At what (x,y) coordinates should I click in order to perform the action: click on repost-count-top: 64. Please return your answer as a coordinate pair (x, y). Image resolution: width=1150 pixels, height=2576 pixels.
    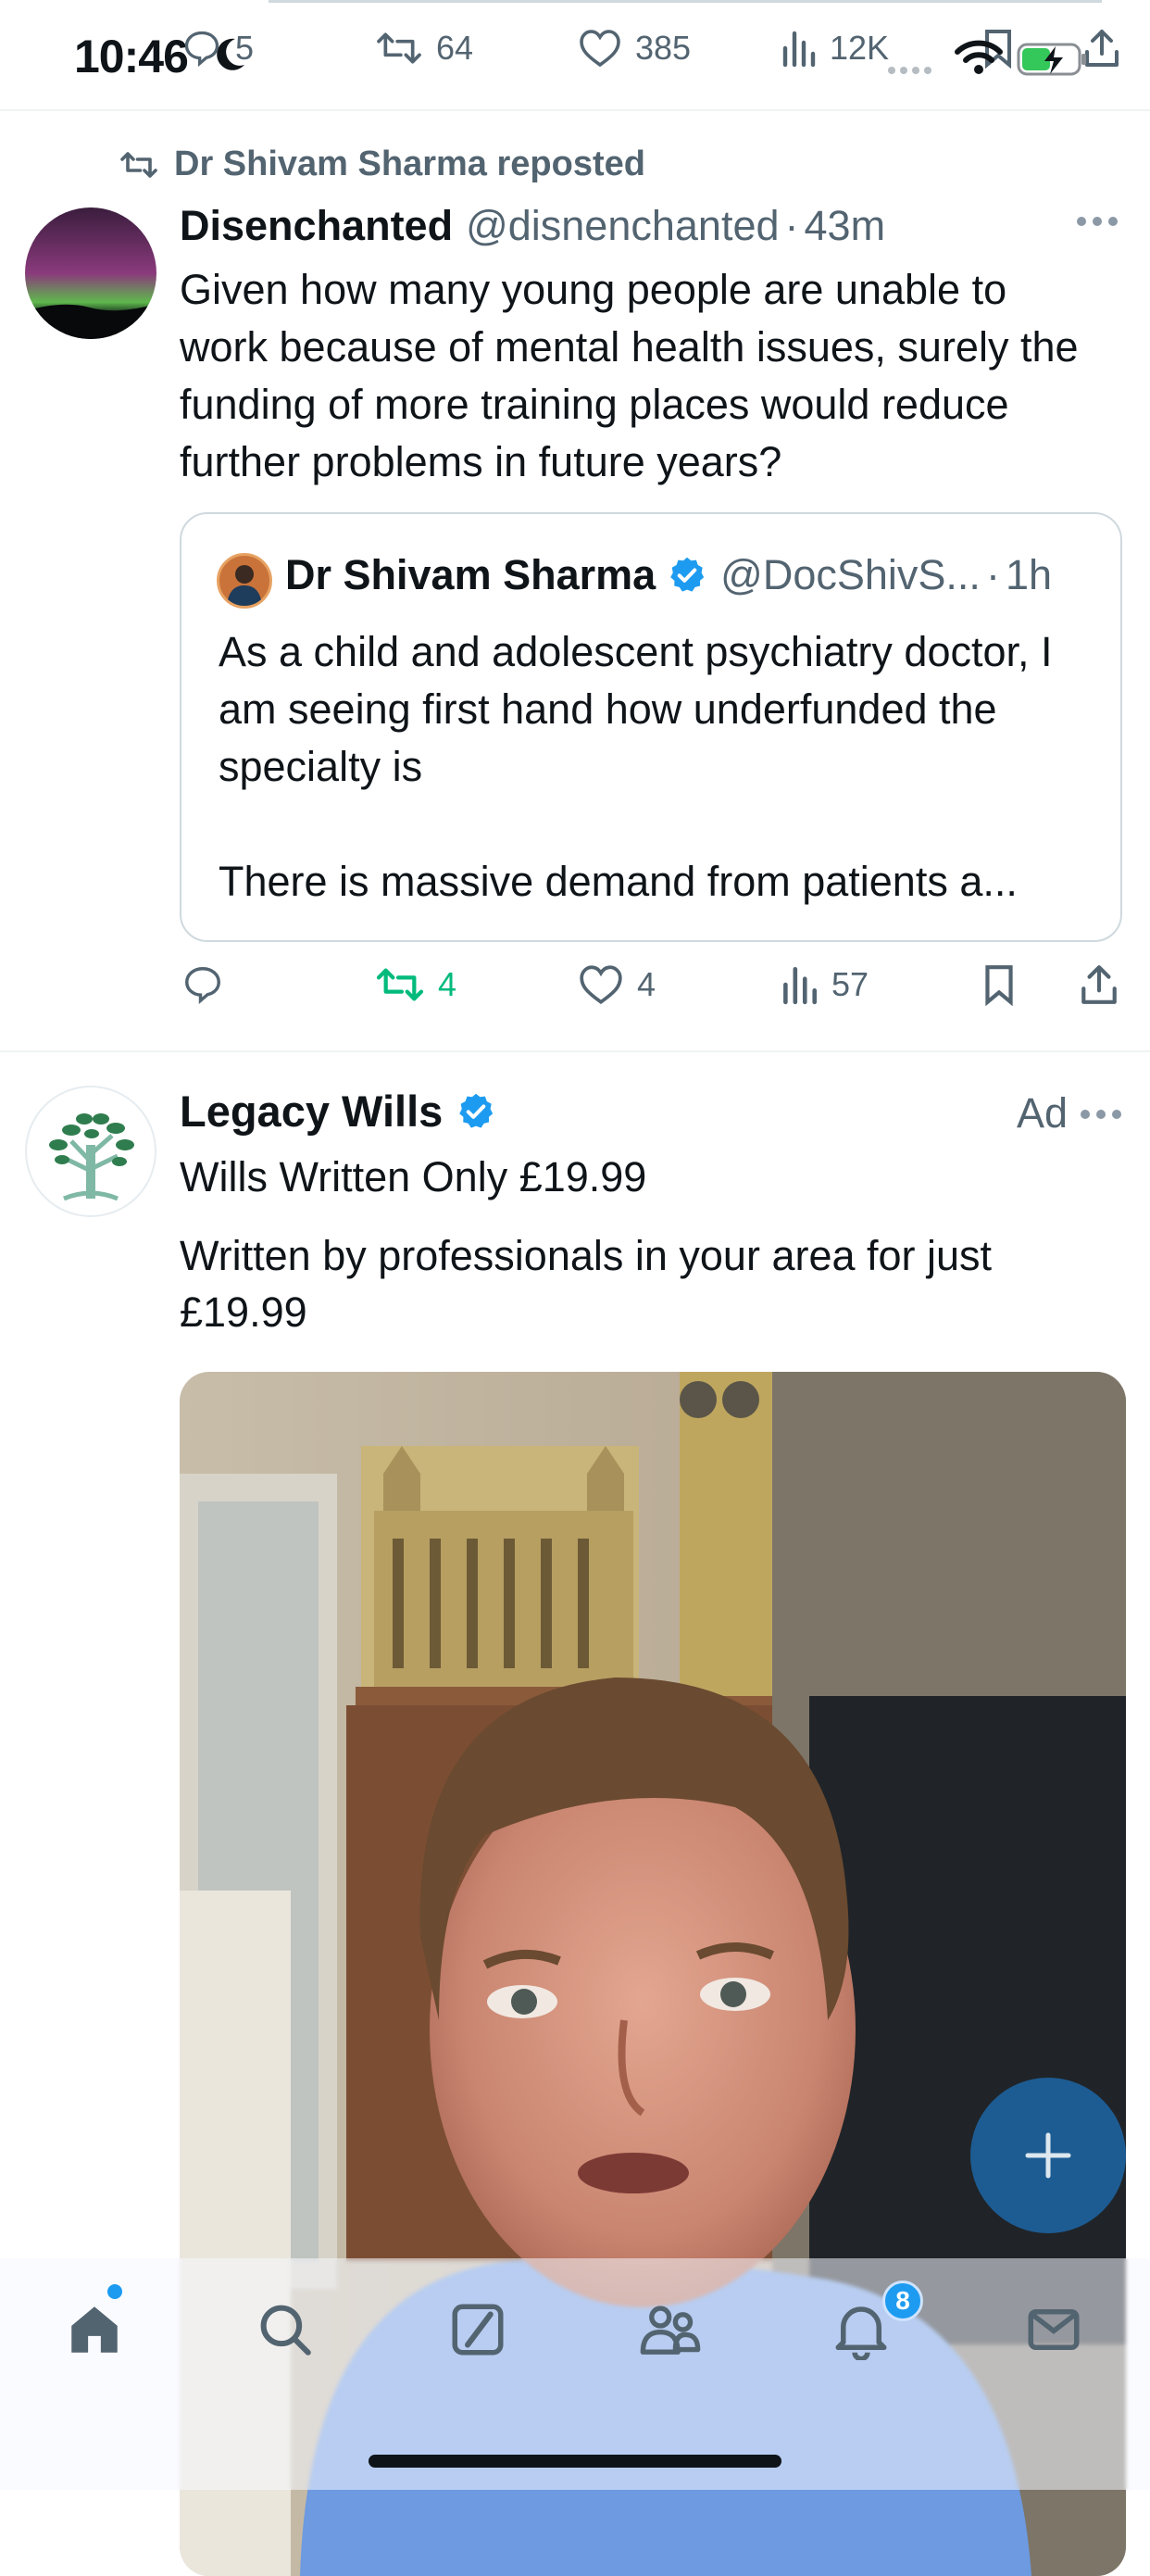
    Looking at the image, I should click on (455, 48).